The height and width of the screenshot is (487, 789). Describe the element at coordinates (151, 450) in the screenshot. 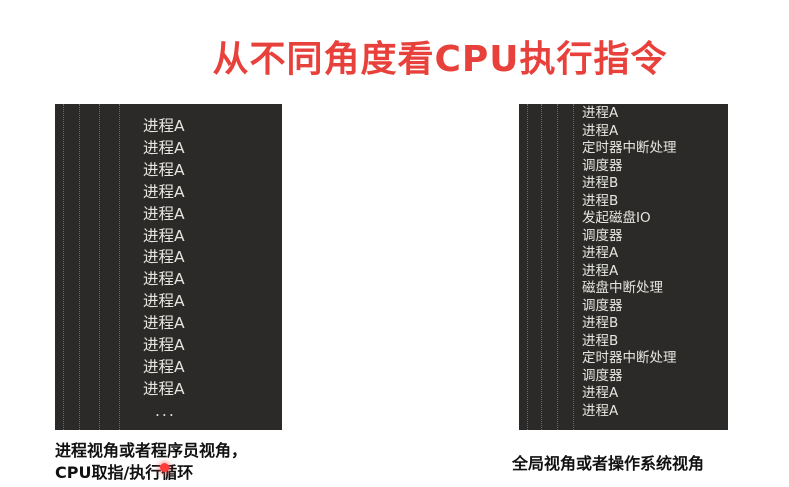

I see `caption-line: 进程视角或者程序员视角，` at that location.